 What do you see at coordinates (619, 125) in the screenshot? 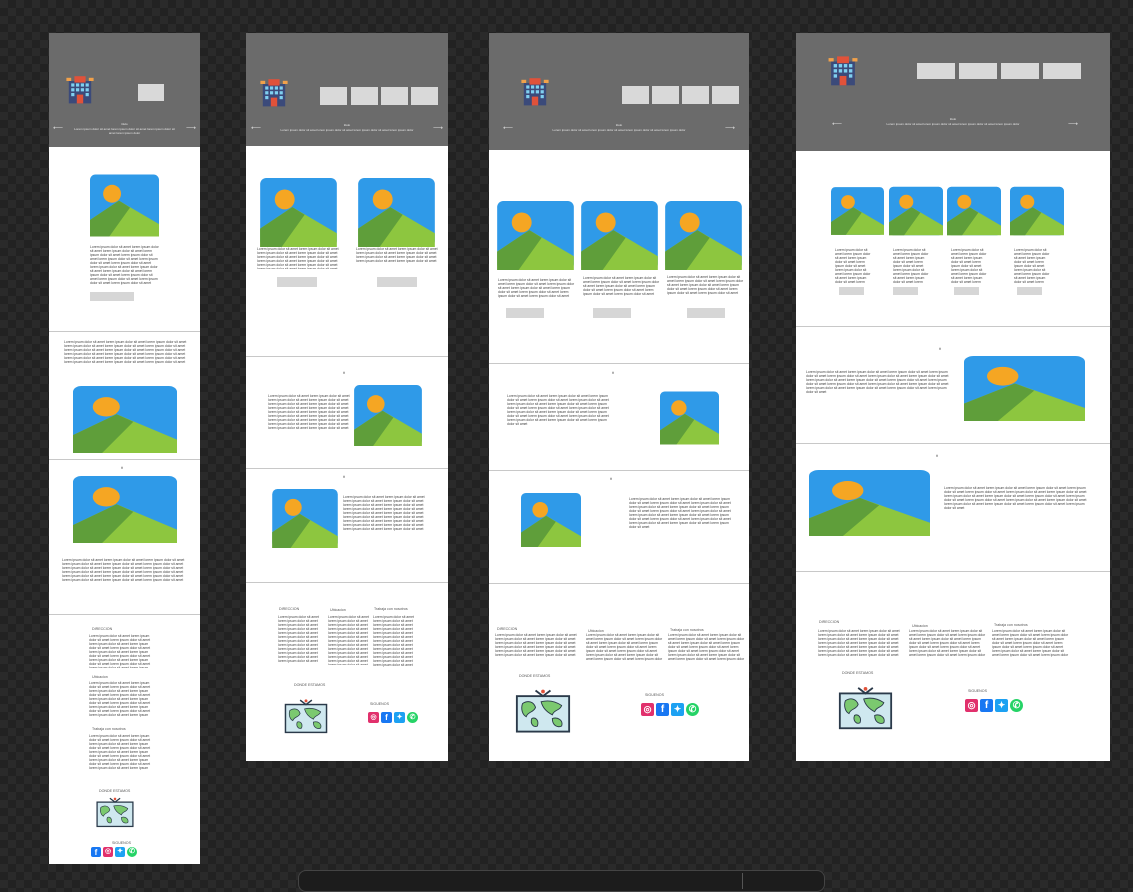
I see `hero-title: titulo` at bounding box center [619, 125].